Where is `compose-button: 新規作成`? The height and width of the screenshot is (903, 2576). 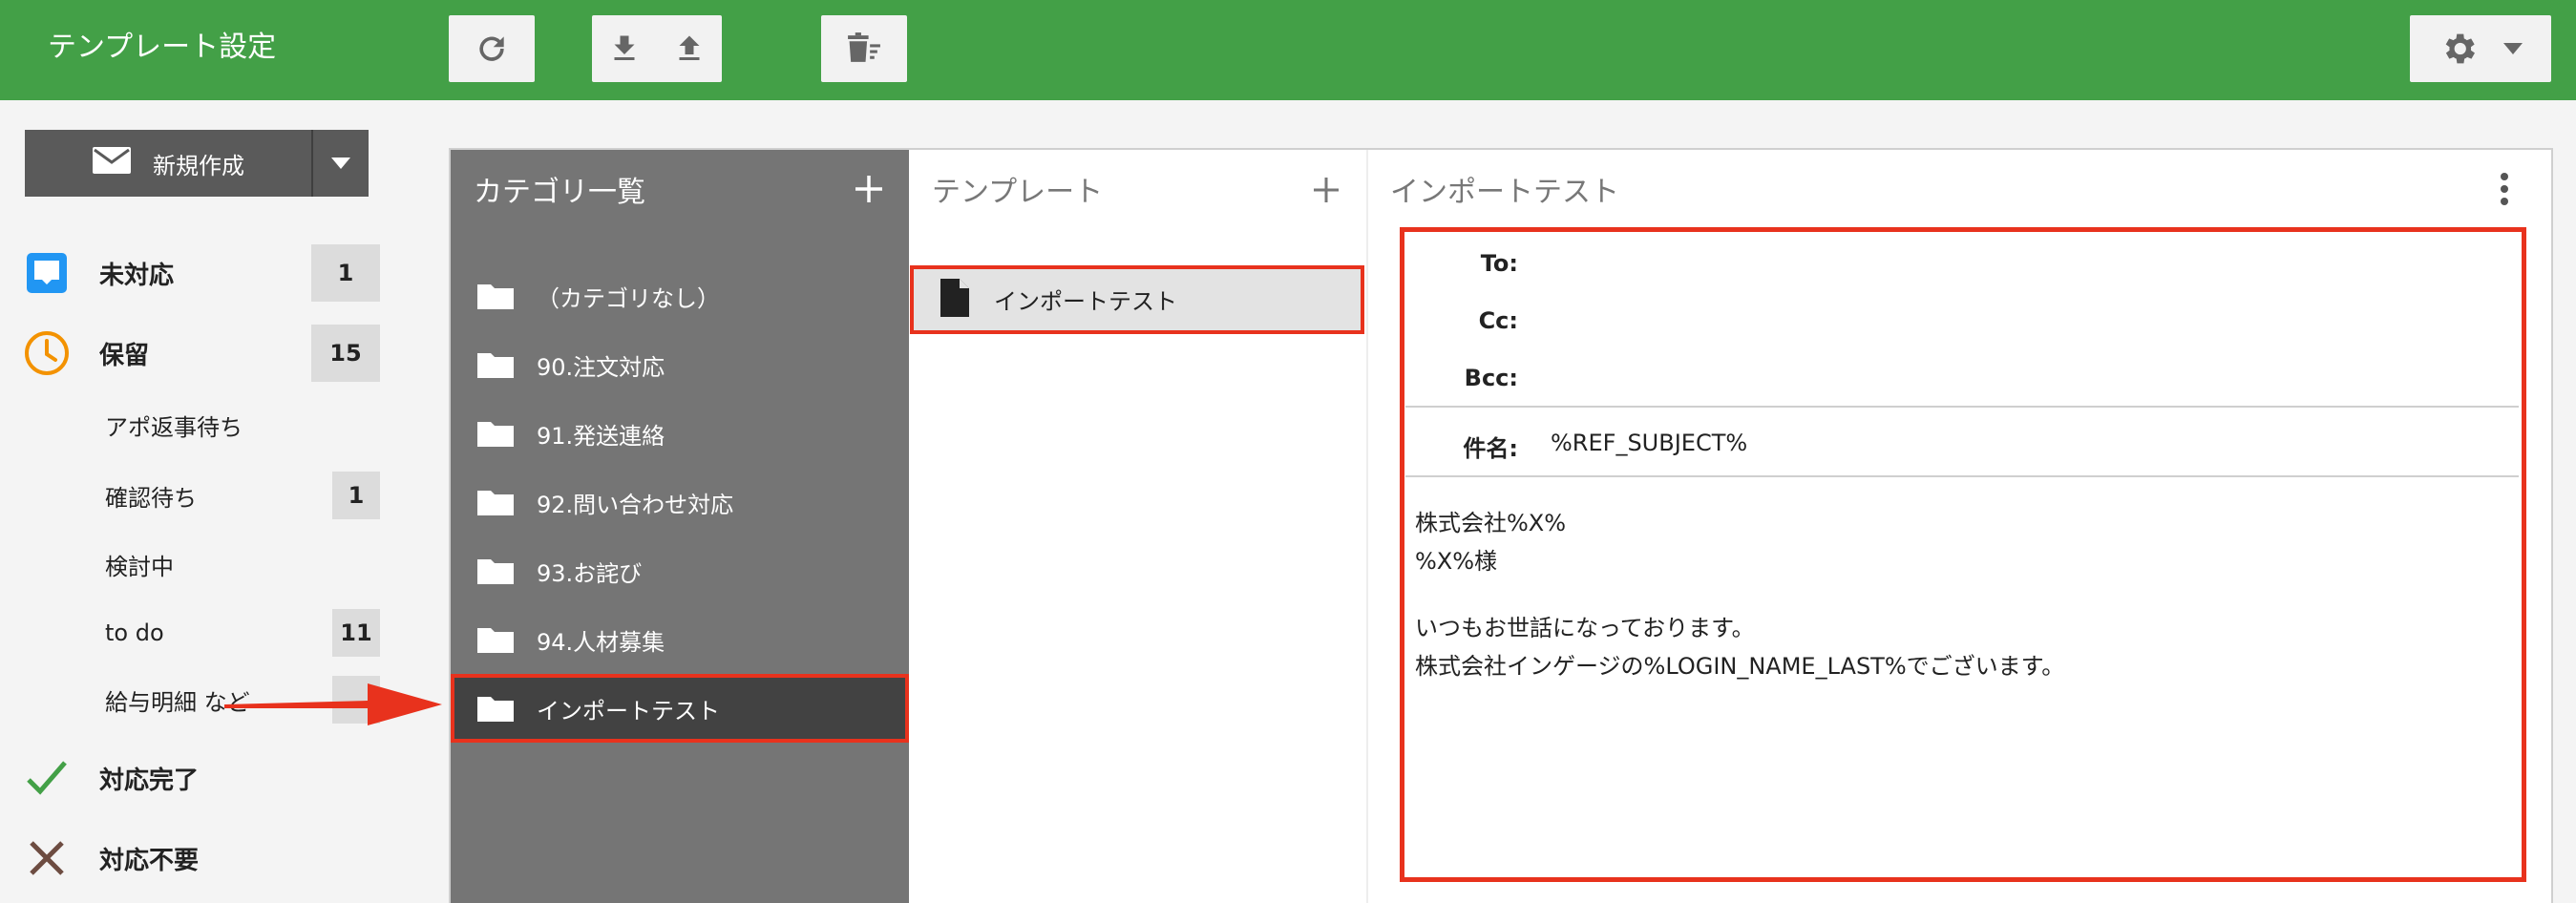 compose-button: 新規作成 is located at coordinates (168, 164).